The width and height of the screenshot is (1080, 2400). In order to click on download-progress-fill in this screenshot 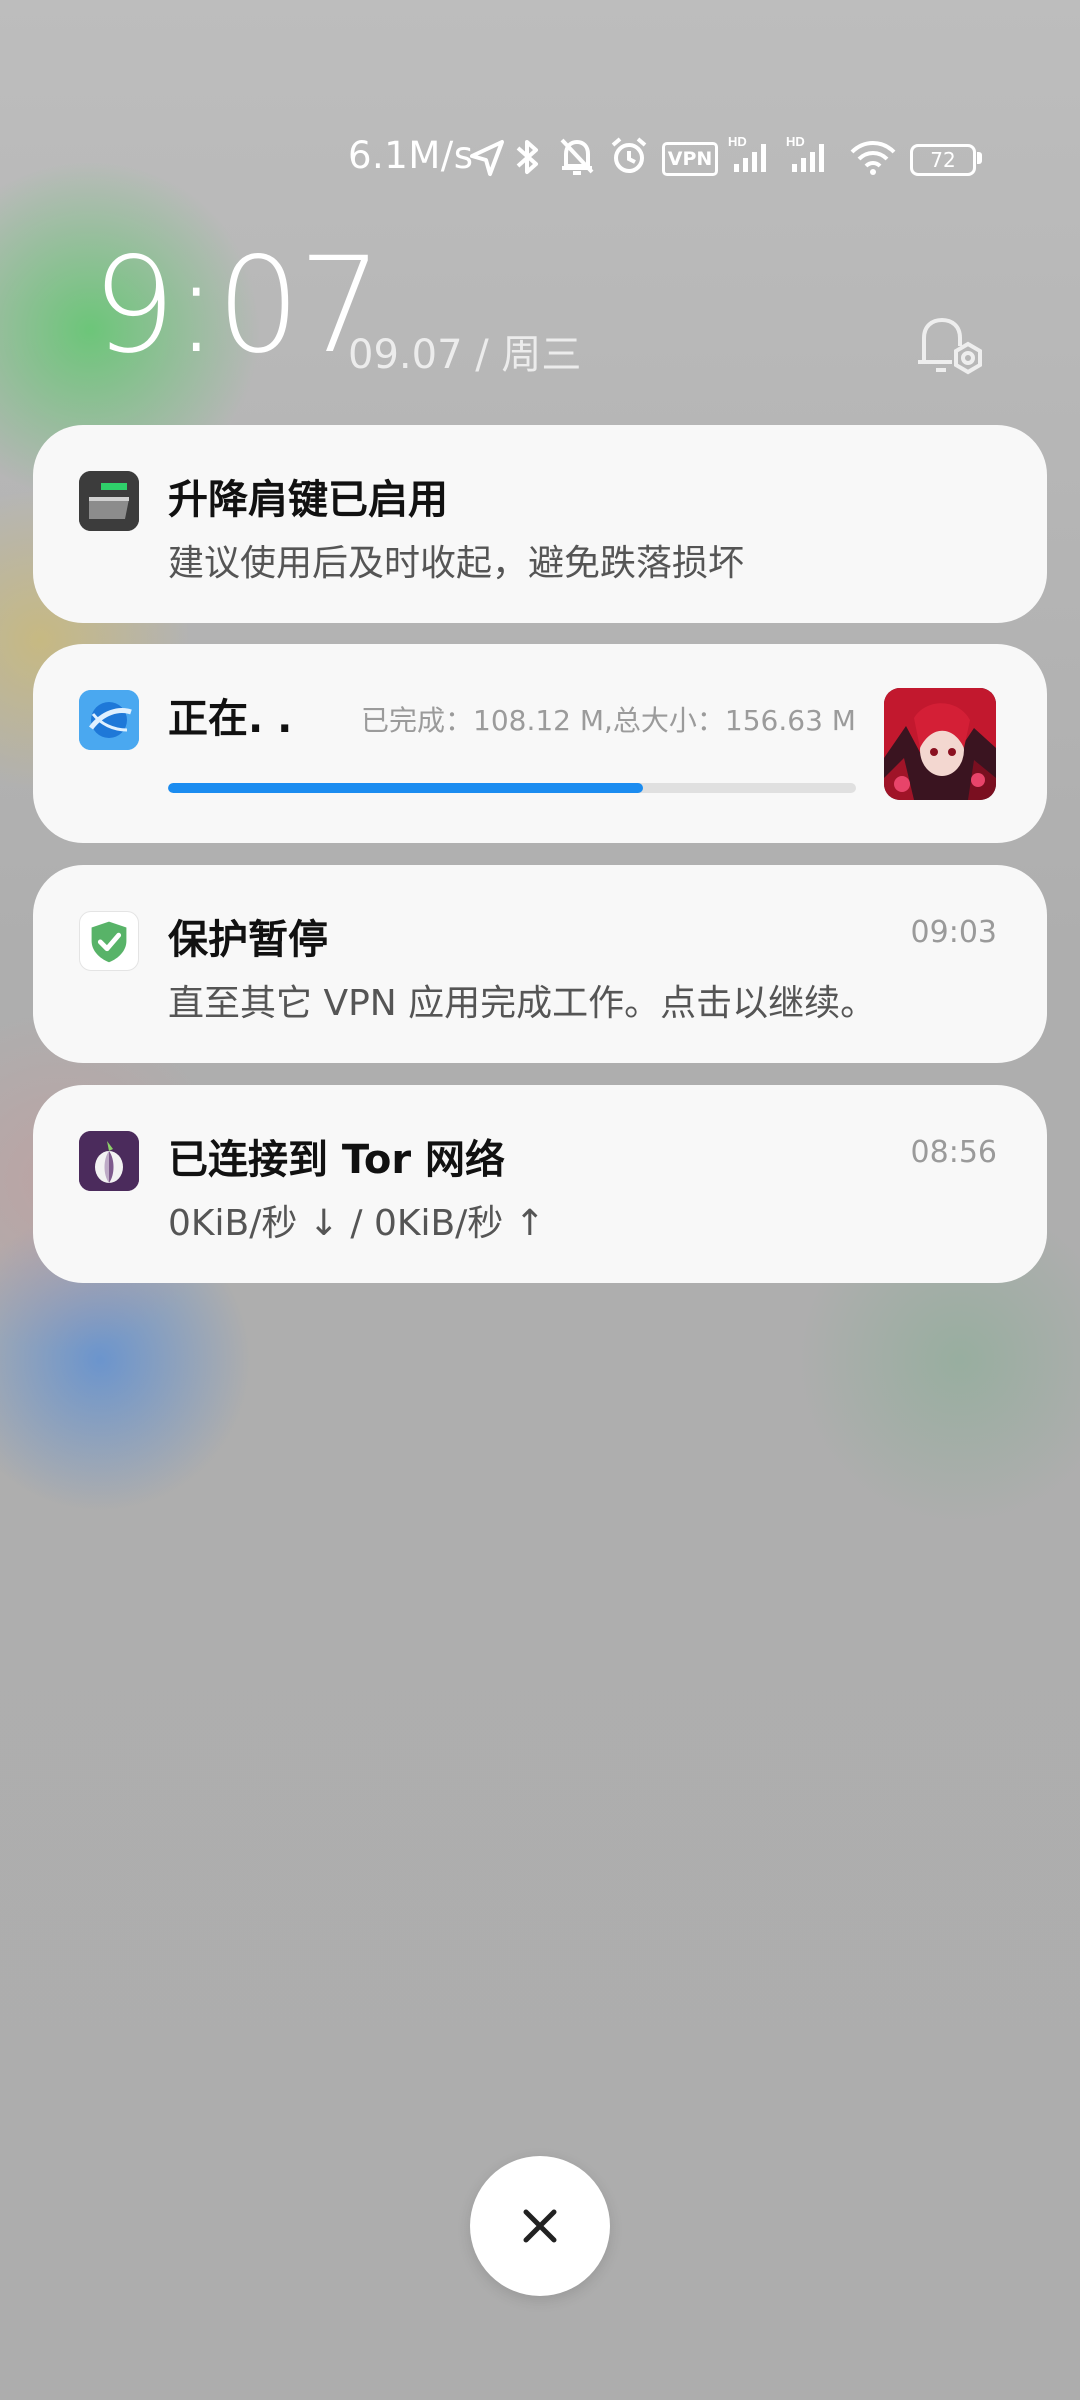, I will do `click(405, 788)`.